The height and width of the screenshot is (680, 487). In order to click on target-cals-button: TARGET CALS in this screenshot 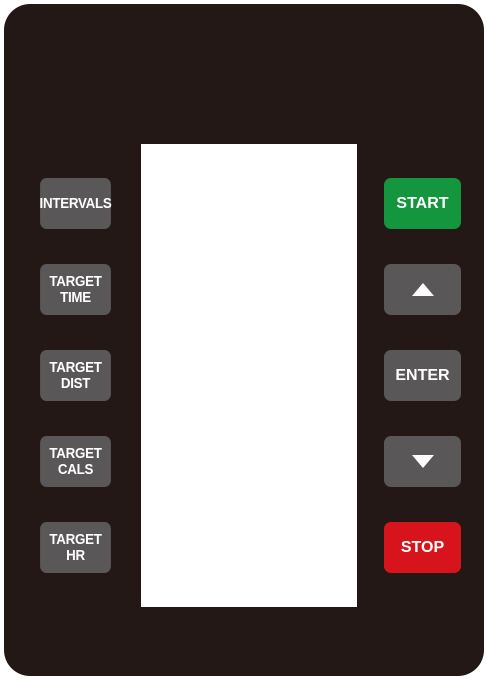, I will do `click(75, 461)`.